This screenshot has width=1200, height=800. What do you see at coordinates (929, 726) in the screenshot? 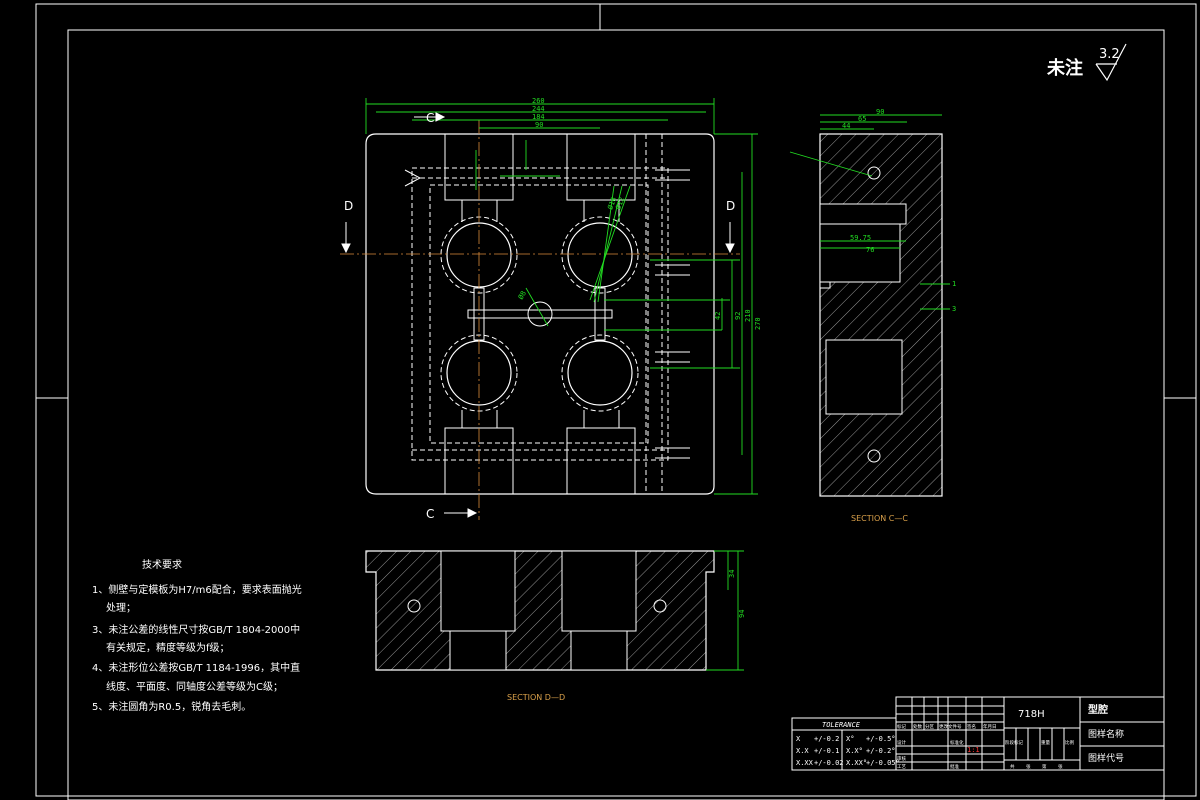
I see `tb-zone: 分区` at bounding box center [929, 726].